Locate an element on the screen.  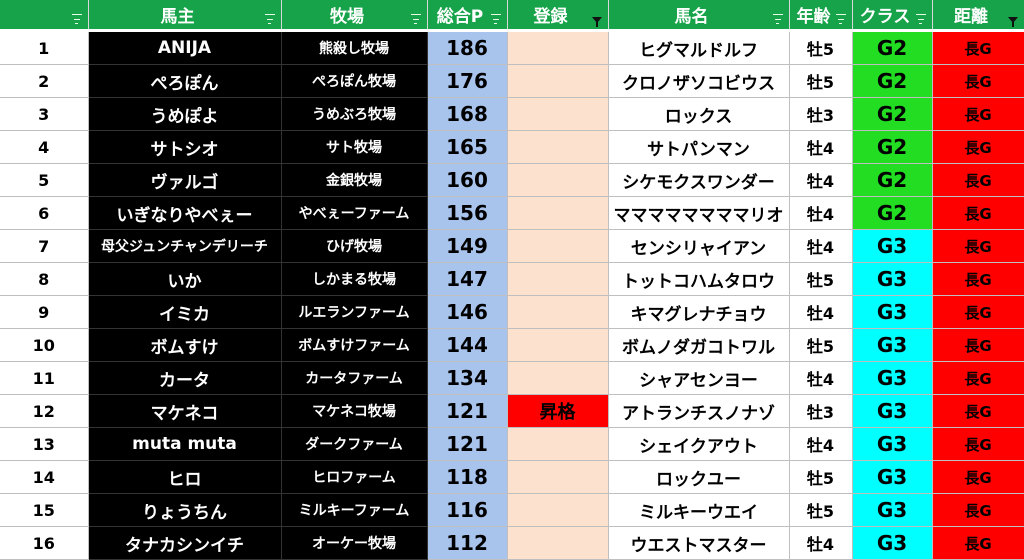
cell-number: 5 is located at coordinates (44, 180).